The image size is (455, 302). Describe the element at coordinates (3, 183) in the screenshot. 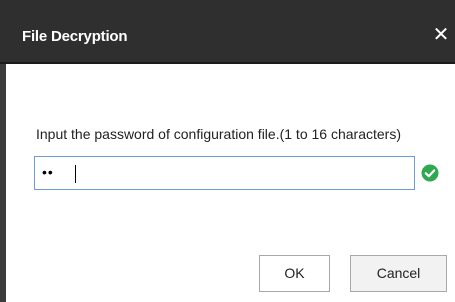

I see `window-left-edge` at that location.